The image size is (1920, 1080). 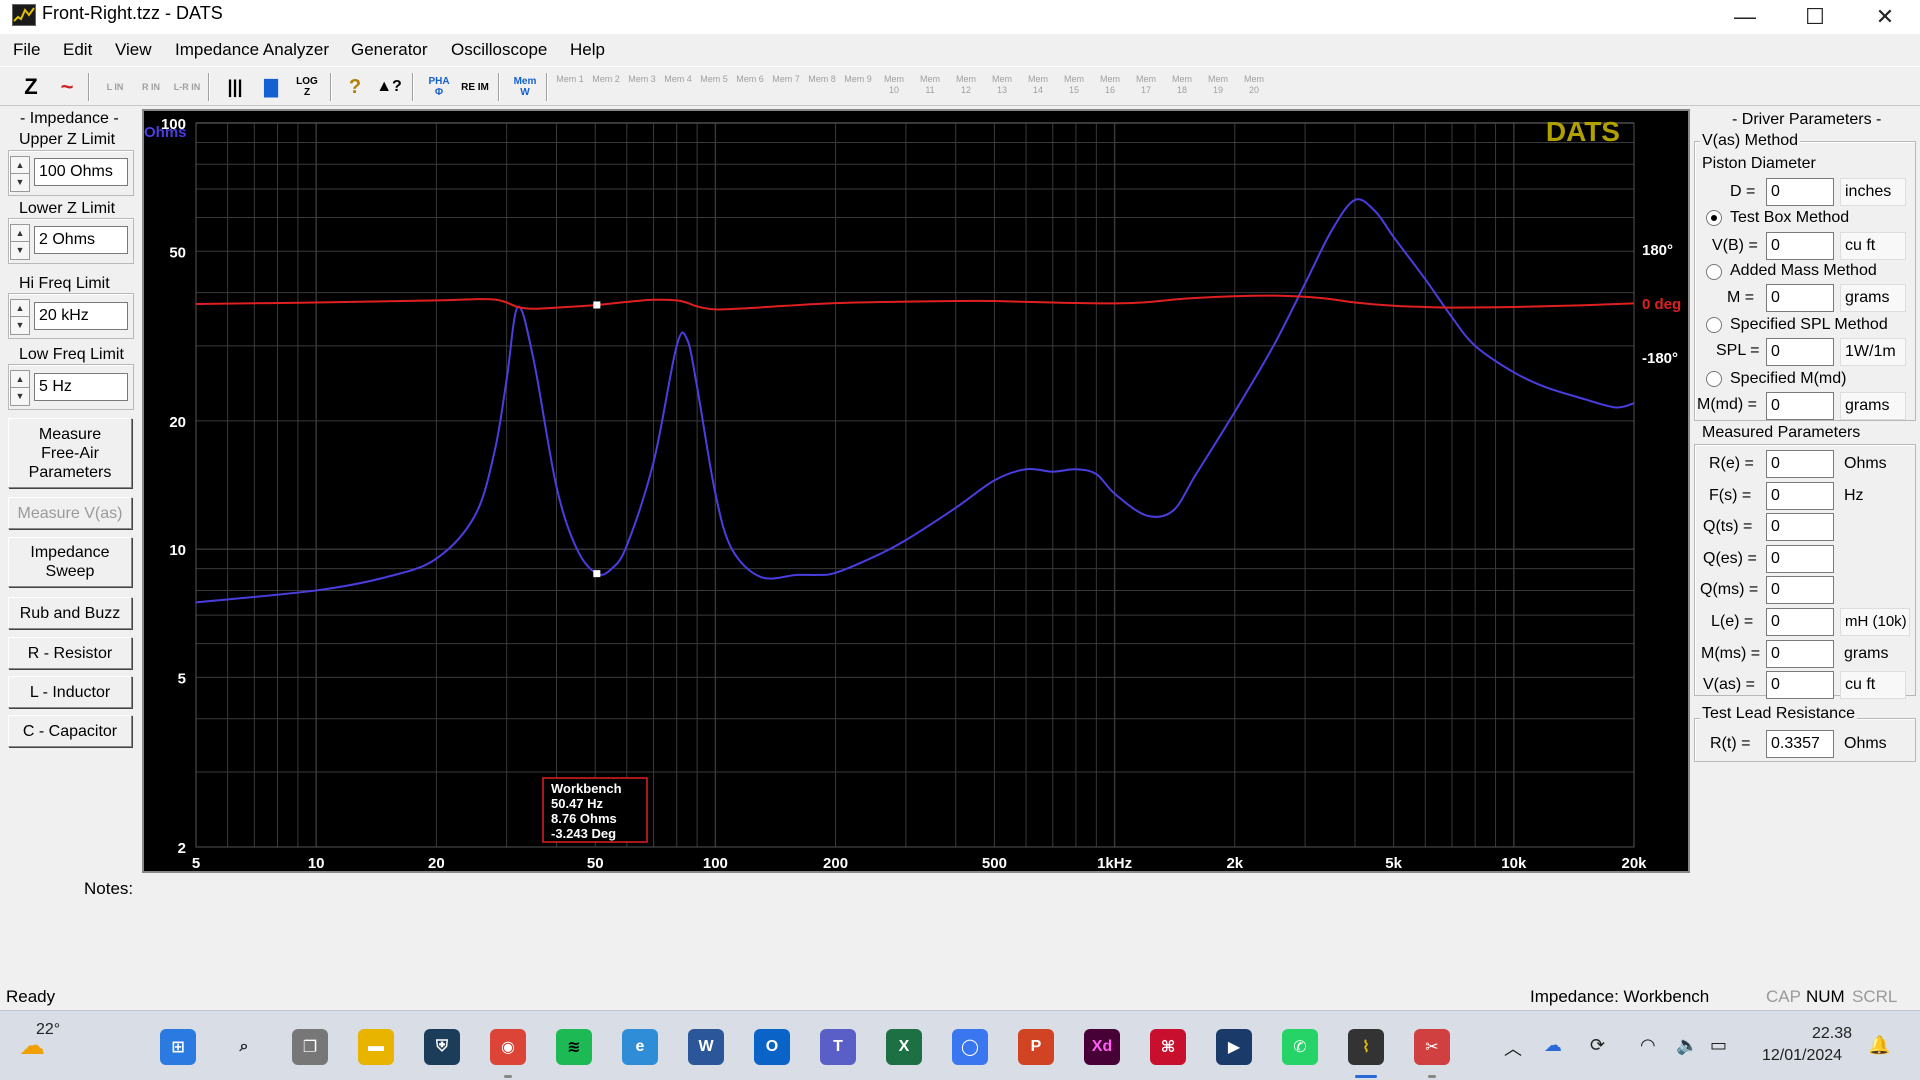 What do you see at coordinates (1597, 1045) in the screenshot?
I see `sync-icon: ⟳` at bounding box center [1597, 1045].